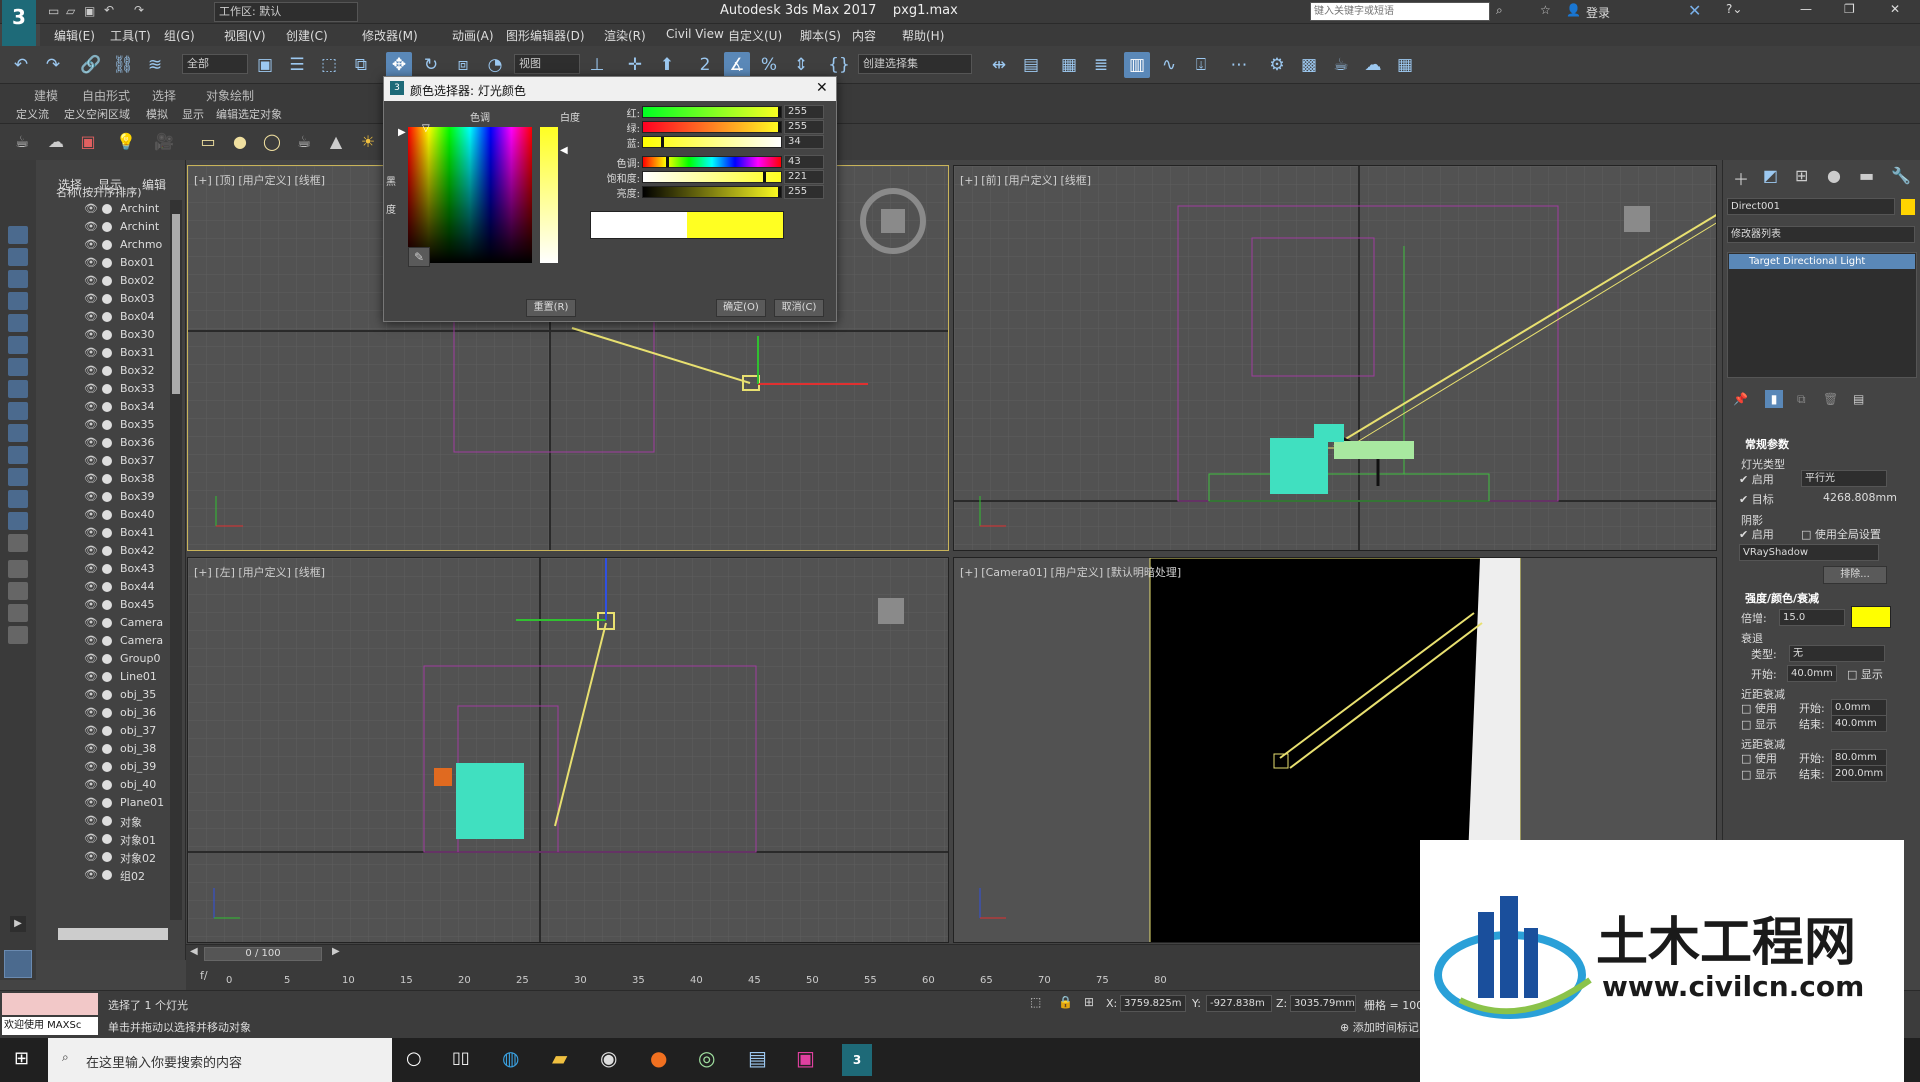  What do you see at coordinates (1908, 207) in the screenshot?
I see `object-color-swatch` at bounding box center [1908, 207].